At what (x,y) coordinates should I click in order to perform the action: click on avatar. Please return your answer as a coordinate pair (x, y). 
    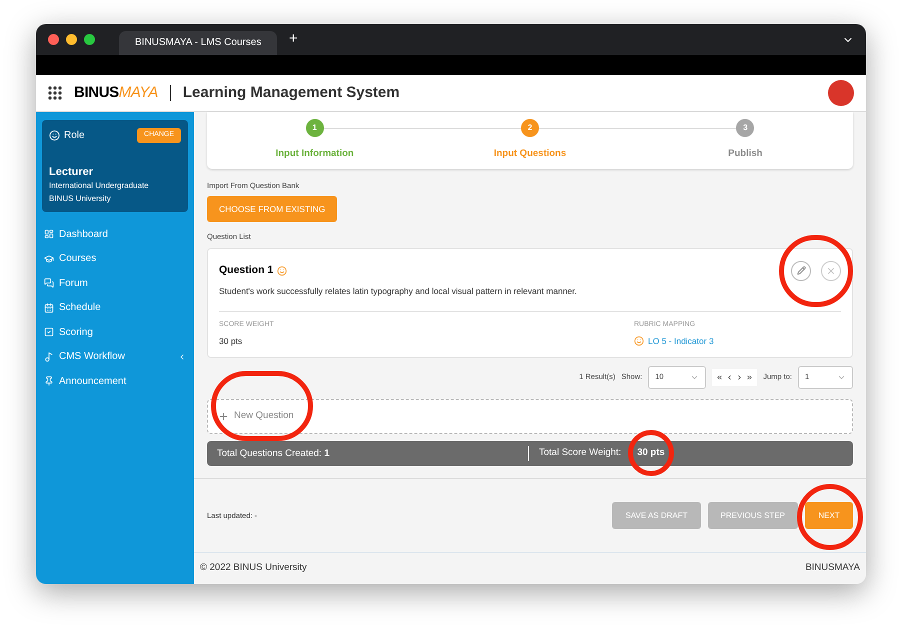
    Looking at the image, I should click on (841, 93).